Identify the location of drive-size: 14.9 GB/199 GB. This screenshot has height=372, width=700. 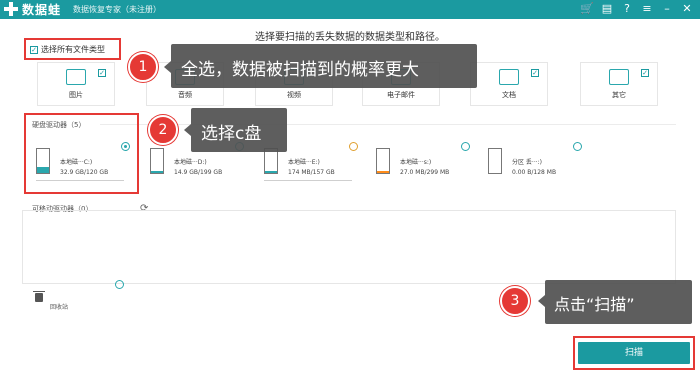
(198, 172).